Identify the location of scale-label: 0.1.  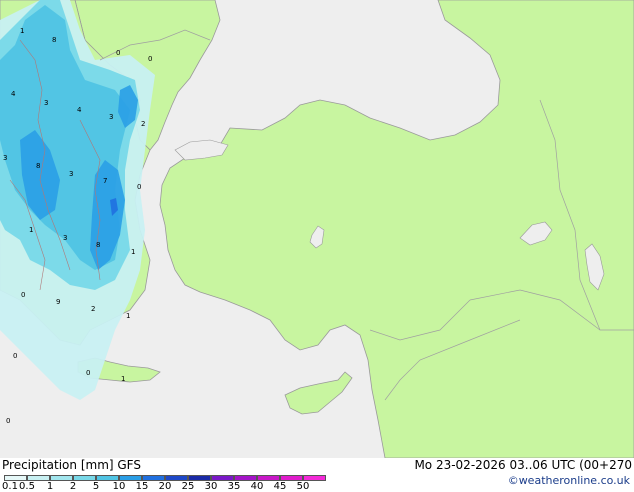
(10, 486).